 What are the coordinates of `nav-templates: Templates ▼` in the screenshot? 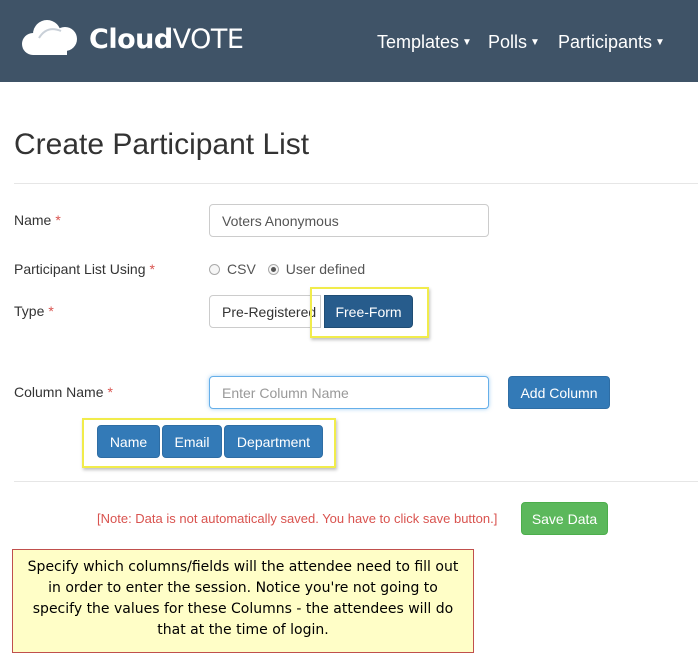 It's located at (424, 42).